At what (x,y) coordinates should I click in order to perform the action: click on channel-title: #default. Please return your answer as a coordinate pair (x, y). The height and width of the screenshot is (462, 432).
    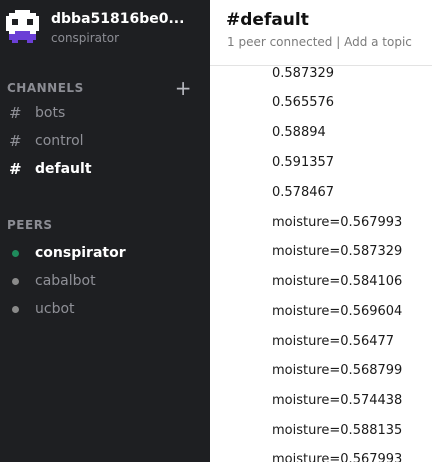
    Looking at the image, I should click on (267, 20).